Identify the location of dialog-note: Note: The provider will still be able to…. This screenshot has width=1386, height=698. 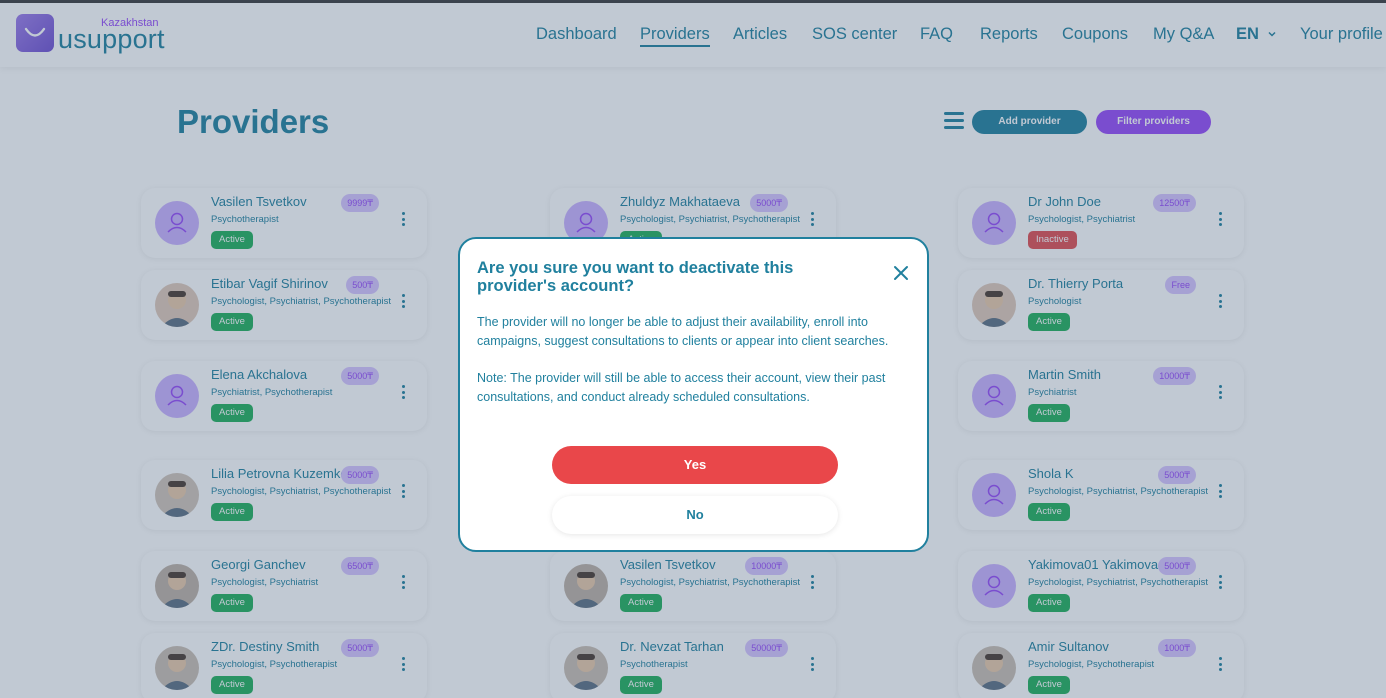
(681, 387).